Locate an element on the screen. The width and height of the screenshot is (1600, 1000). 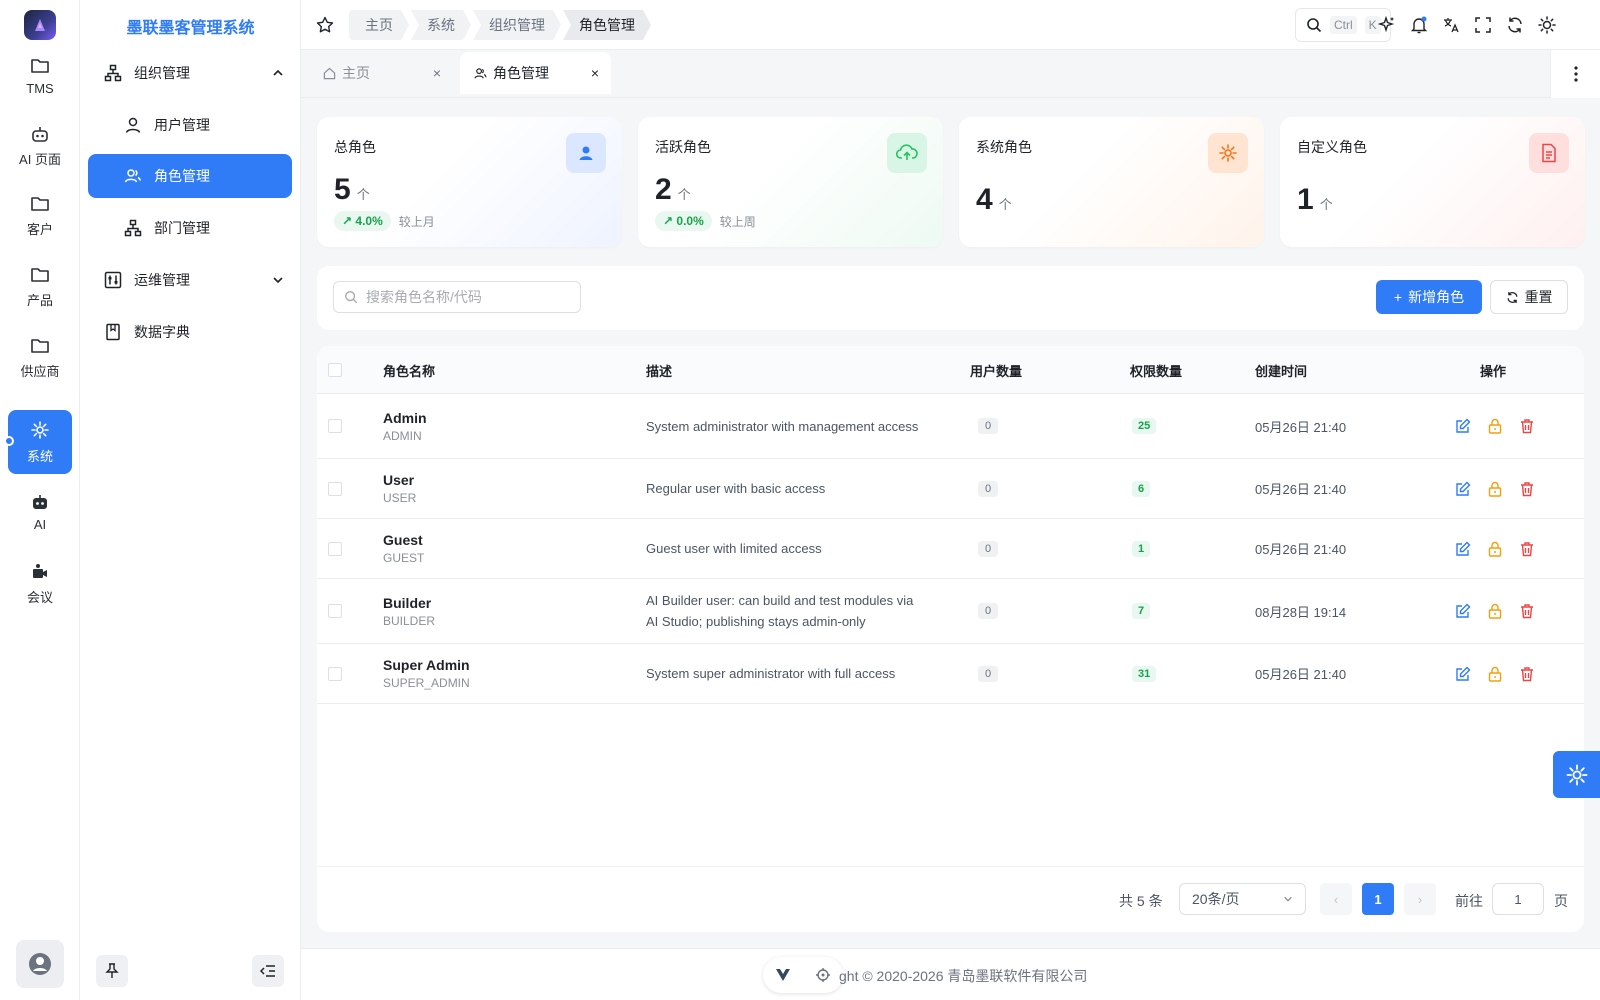
column-header-perms: 权限数量 is located at coordinates (1156, 371).